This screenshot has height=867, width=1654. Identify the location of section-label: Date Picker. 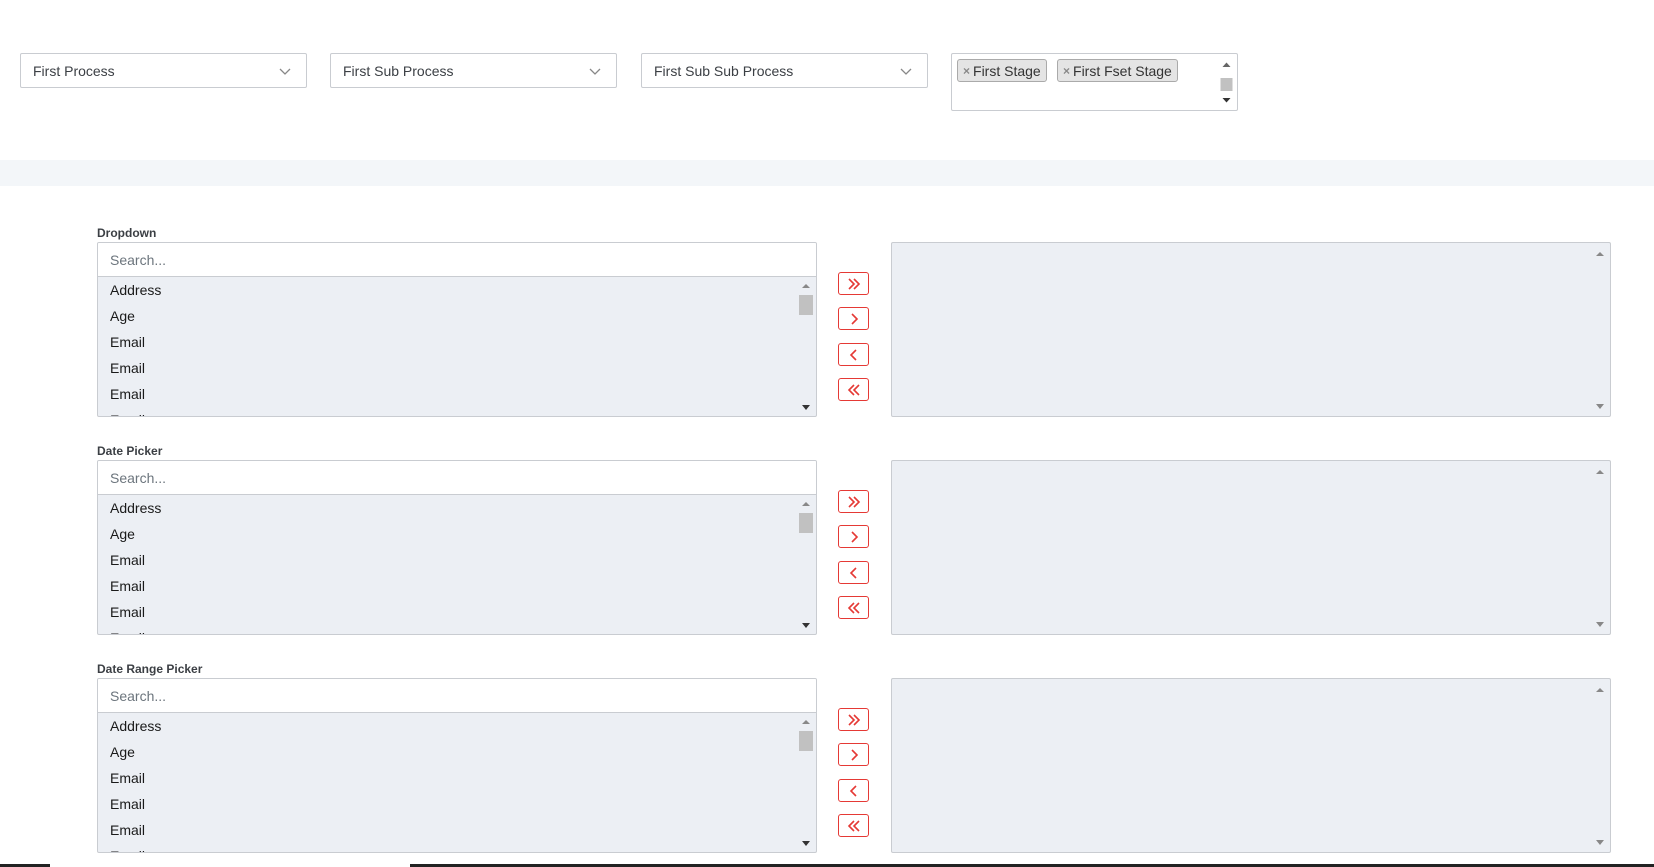
(130, 451).